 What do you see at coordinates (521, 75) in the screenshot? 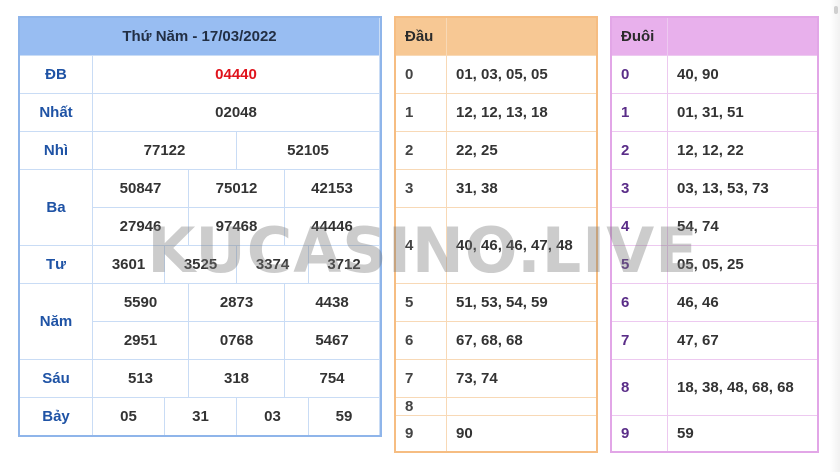
I see `dau-values: 01, 03, 05, 05` at bounding box center [521, 75].